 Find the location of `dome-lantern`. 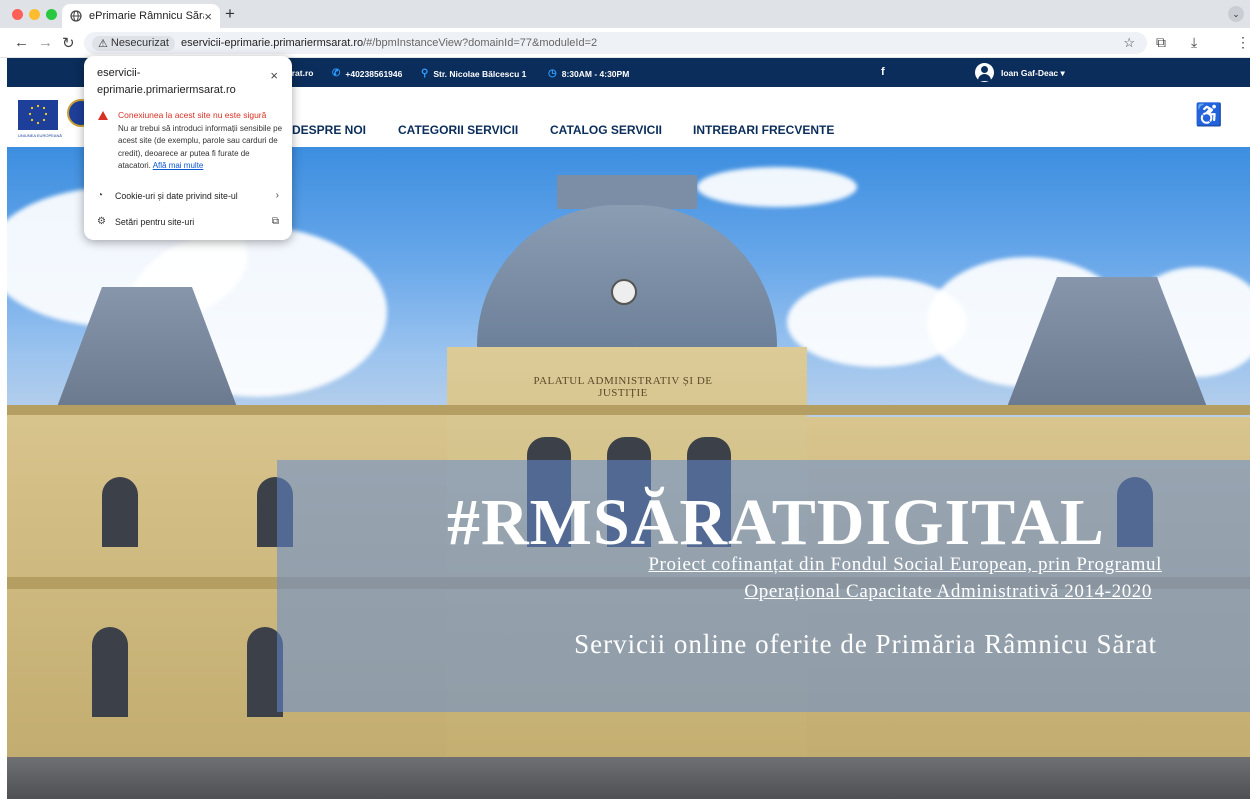

dome-lantern is located at coordinates (627, 192).